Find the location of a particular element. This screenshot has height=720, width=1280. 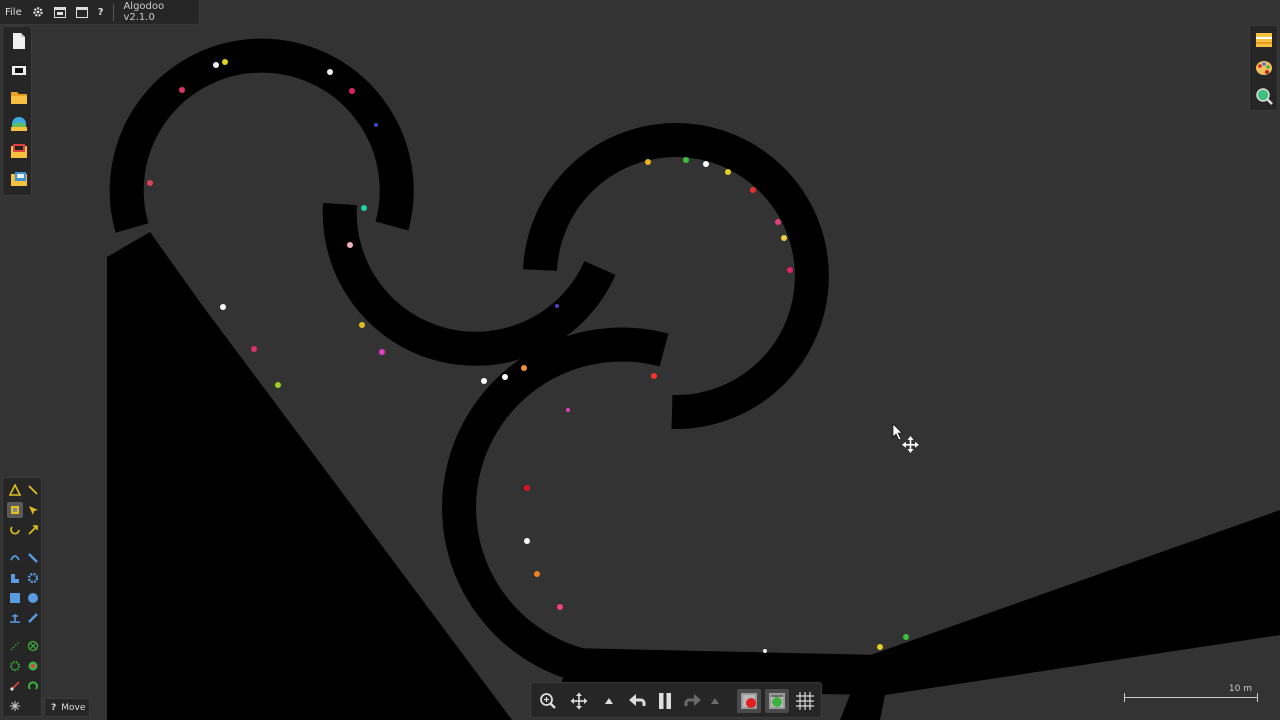

simulation-control-bar is located at coordinates (676, 700).